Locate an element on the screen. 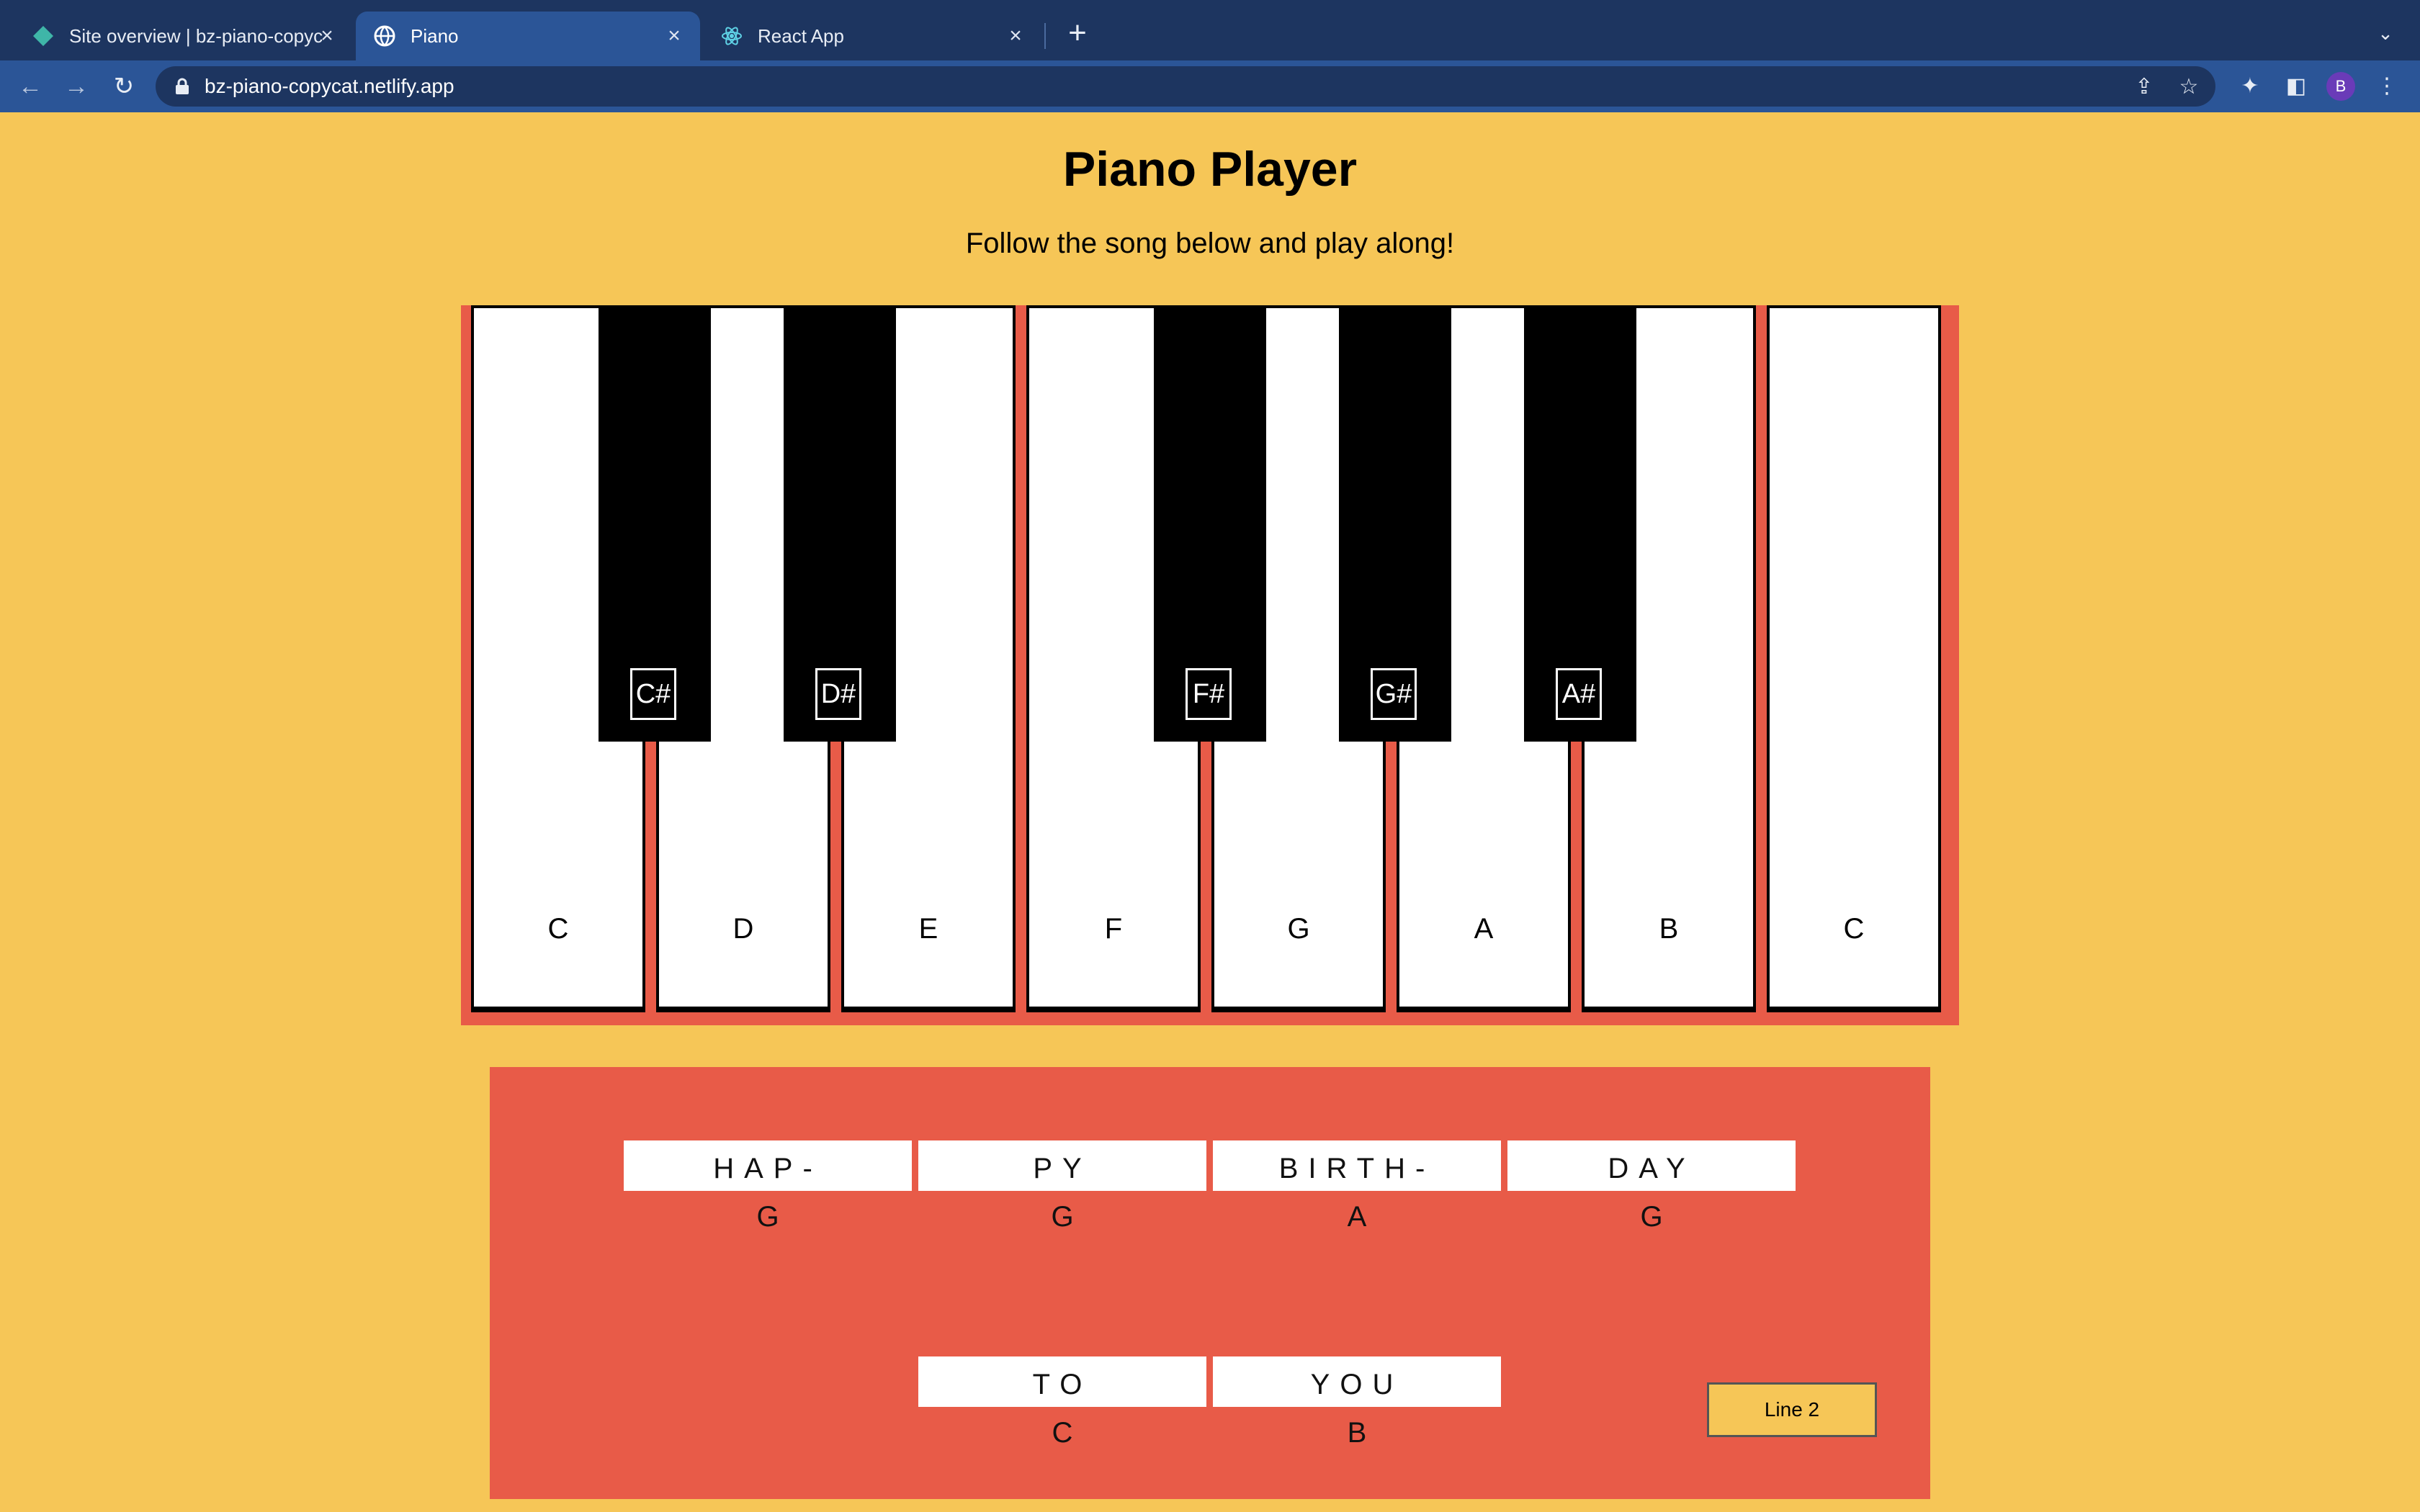 This screenshot has height=1512, width=2420. tab-title: Site overview | bz-piano-copyc is located at coordinates (196, 36).